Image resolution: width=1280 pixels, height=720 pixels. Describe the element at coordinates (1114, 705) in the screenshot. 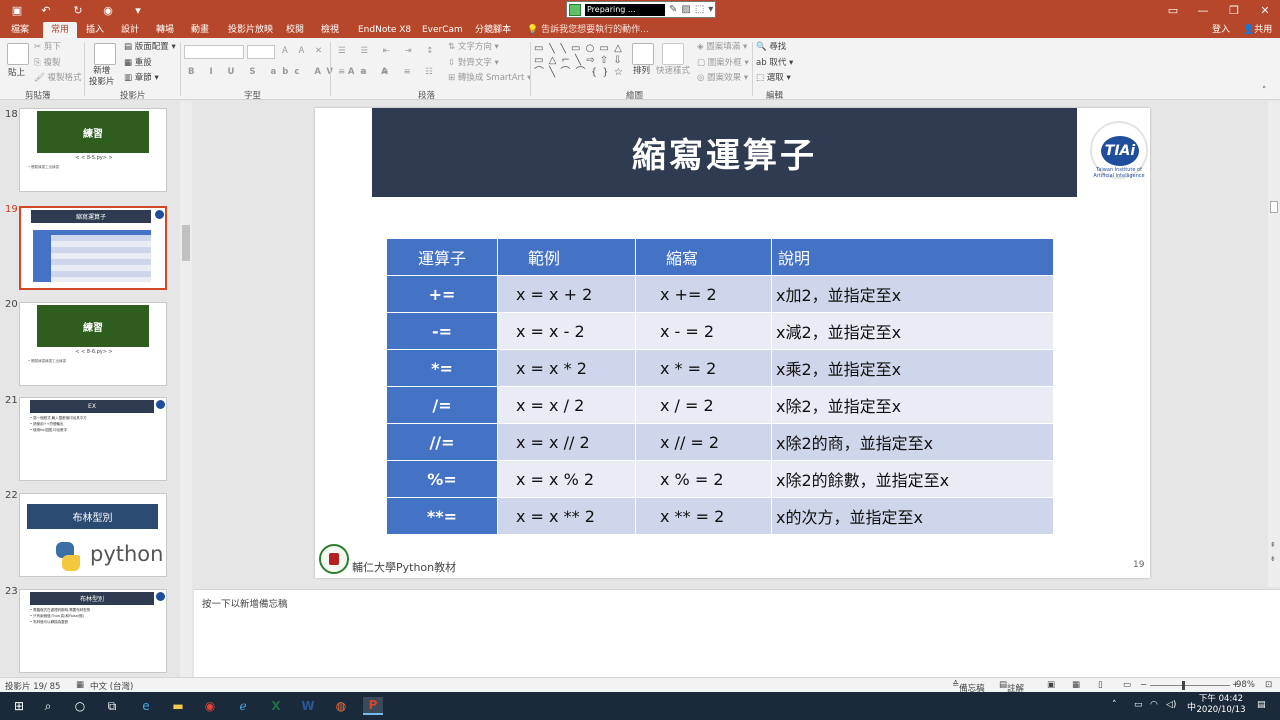

I see `show-hidden-icons: ˄` at that location.